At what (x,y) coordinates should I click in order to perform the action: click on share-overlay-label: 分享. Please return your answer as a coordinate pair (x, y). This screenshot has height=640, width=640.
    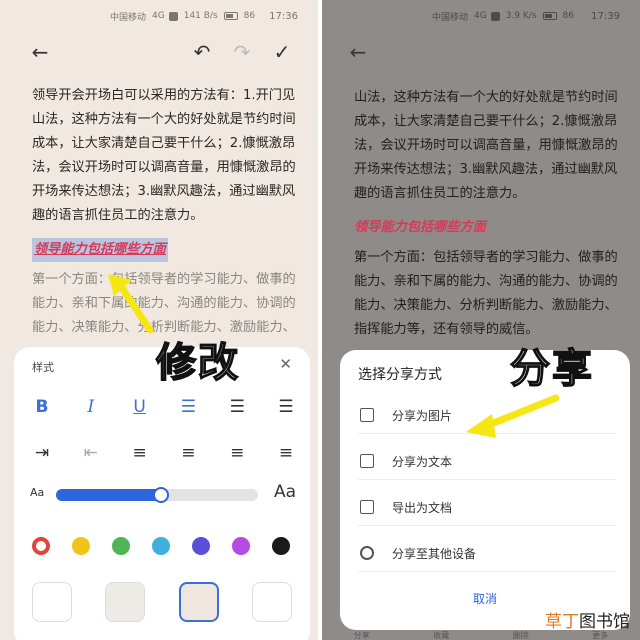
    Looking at the image, I should click on (551, 369).